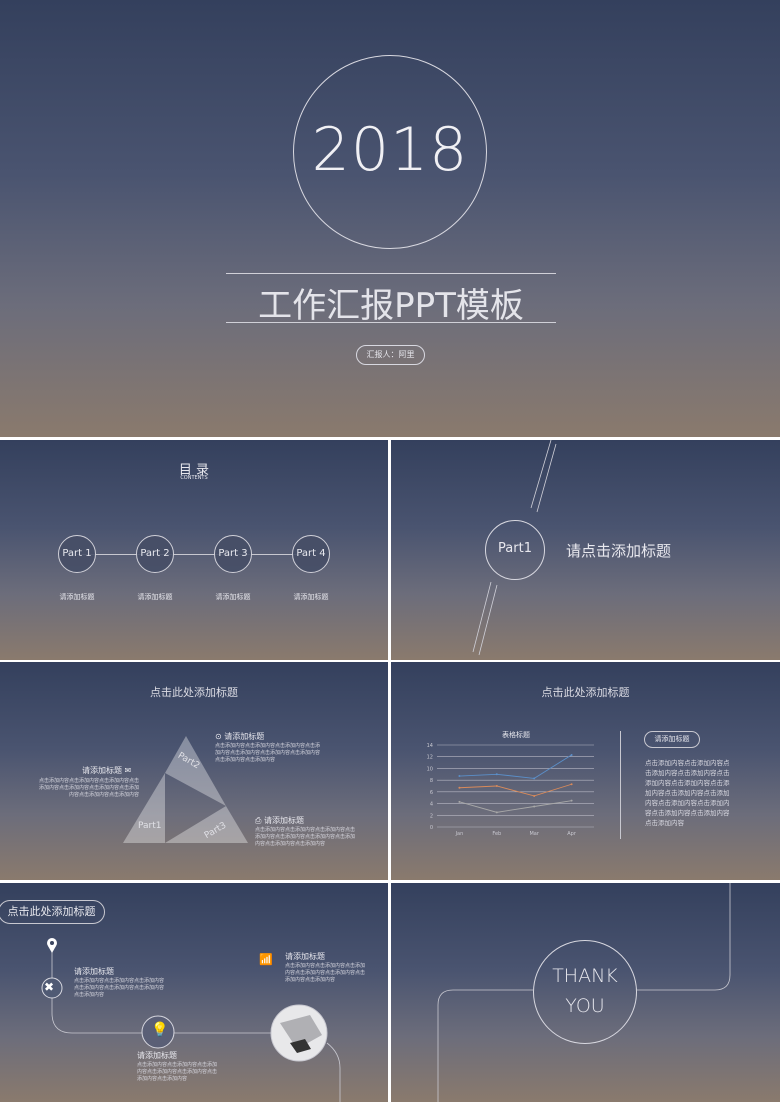 This screenshot has width=780, height=1102. What do you see at coordinates (430, 769) in the screenshot?
I see `y-tick-label: 10` at bounding box center [430, 769].